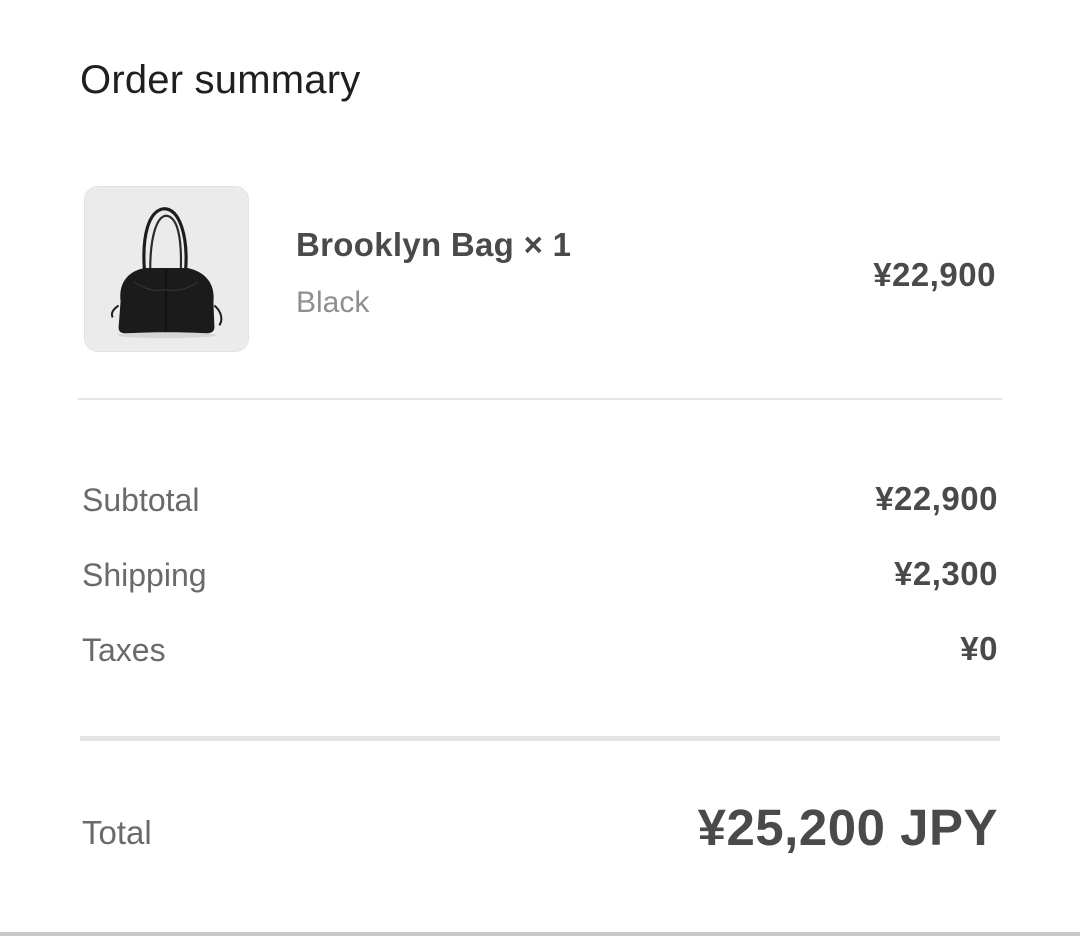 The image size is (1080, 936). I want to click on divider, so click(540, 399).